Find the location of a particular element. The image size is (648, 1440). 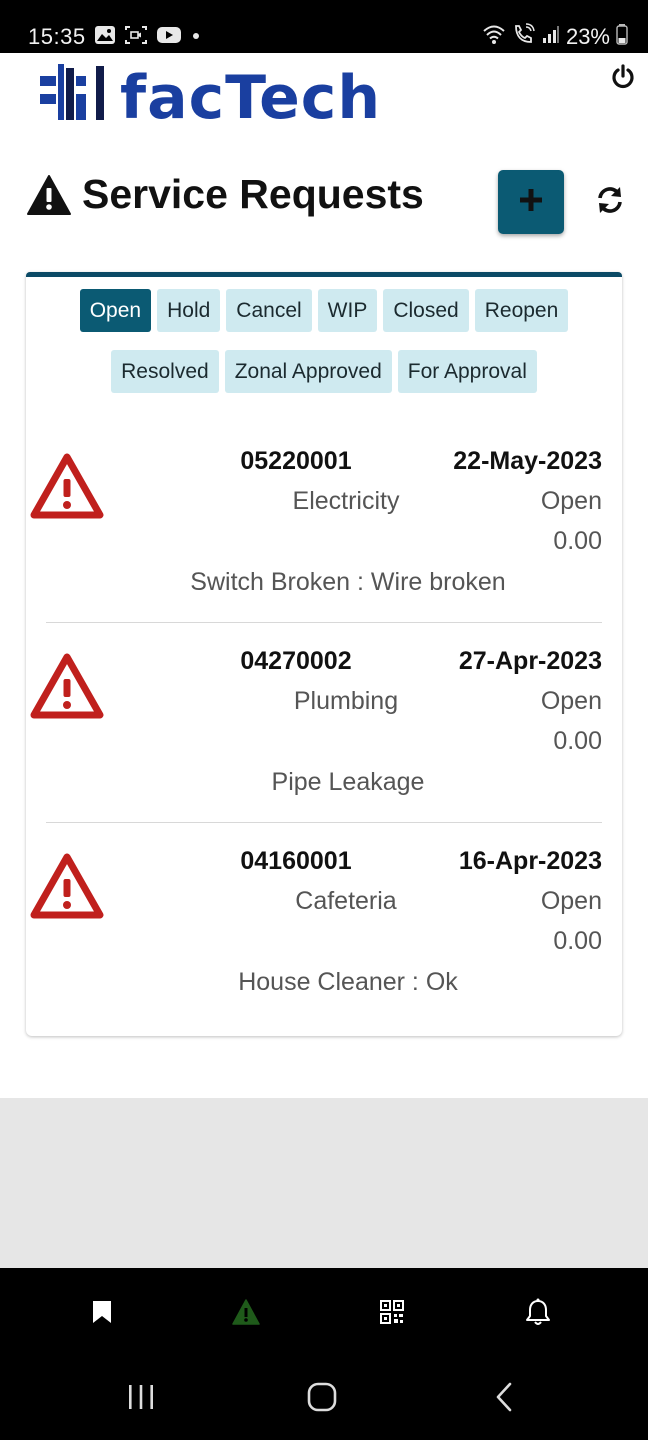

tab-wip: WIP is located at coordinates (347, 310).